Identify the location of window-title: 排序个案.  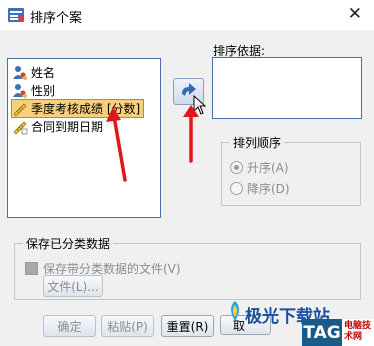
(56, 18).